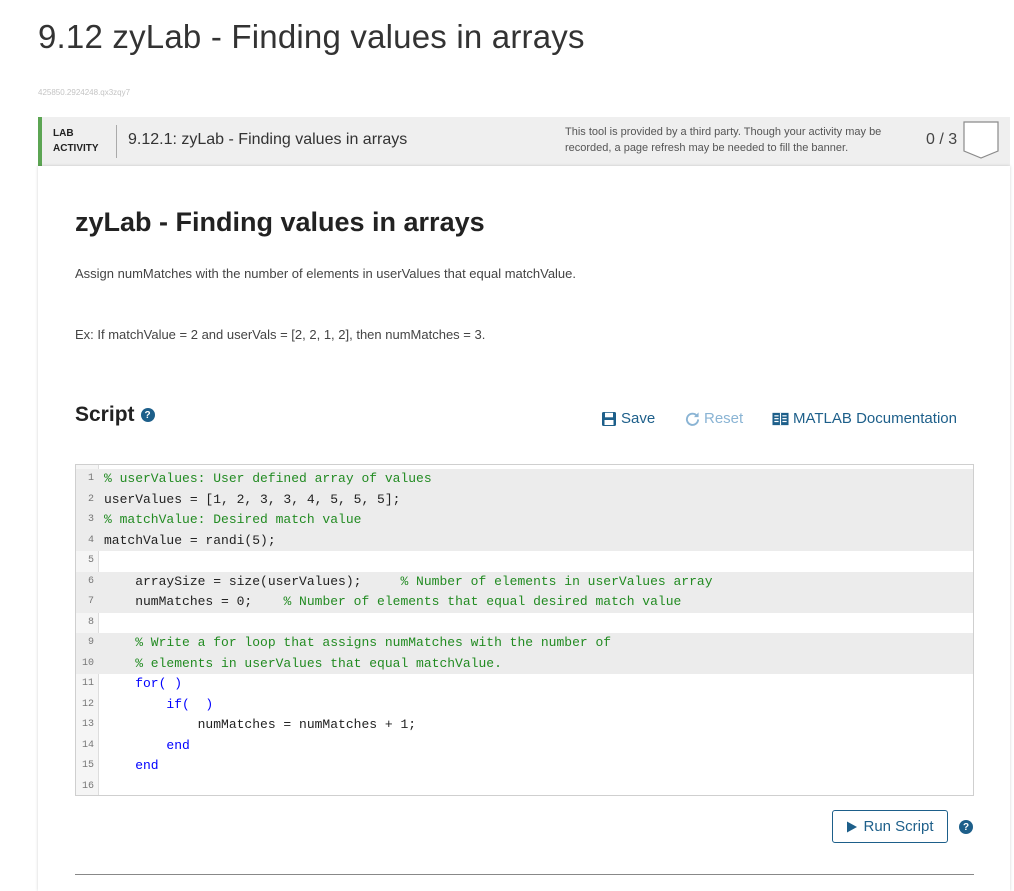 The width and height of the screenshot is (1014, 891). Describe the element at coordinates (875, 418) in the screenshot. I see `matlab-documentation-label: MATLAB Documentation` at that location.